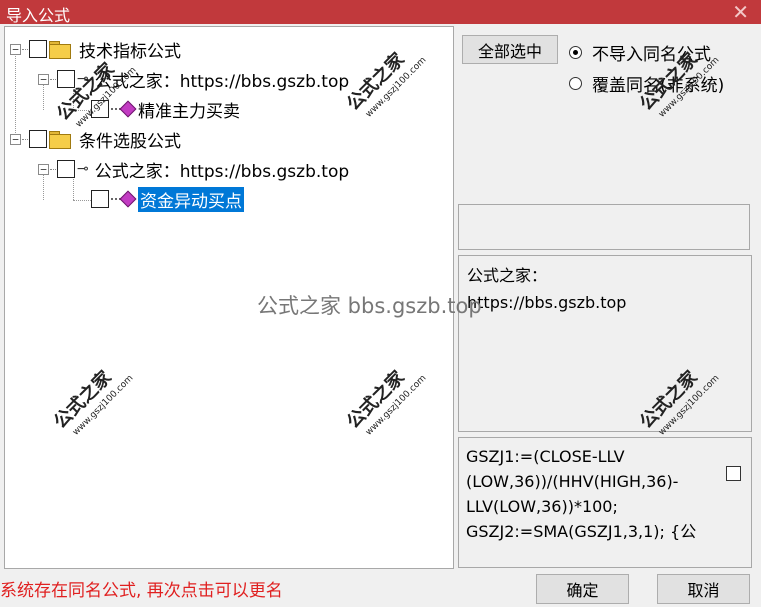 This screenshot has width=761, height=607. I want to click on cancel-button: 取消, so click(703, 589).